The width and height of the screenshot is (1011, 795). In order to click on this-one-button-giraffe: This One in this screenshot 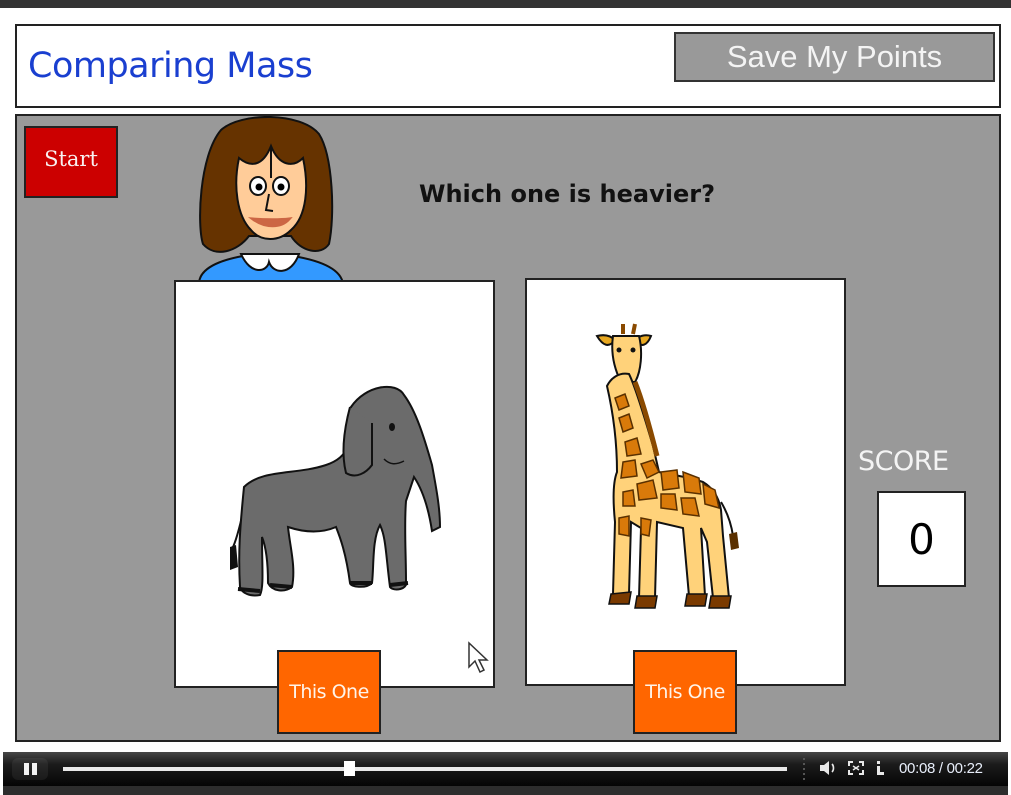, I will do `click(685, 692)`.